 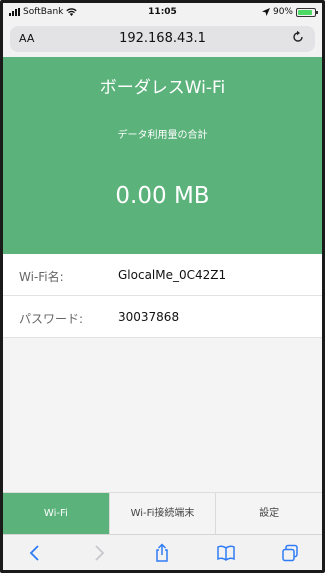 I want to click on battery-fill, so click(x=305, y=12).